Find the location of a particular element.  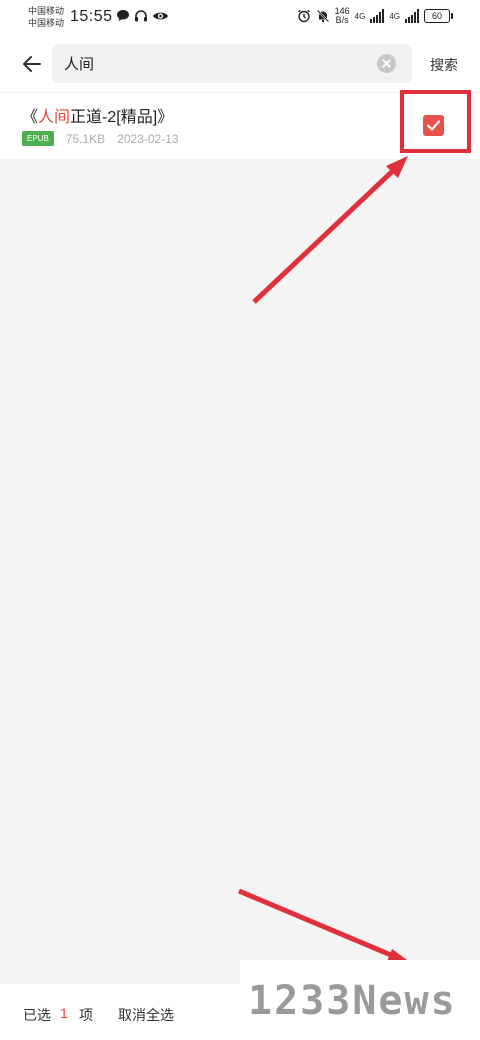

deselect-all-button: 取消全选 is located at coordinates (146, 1015).